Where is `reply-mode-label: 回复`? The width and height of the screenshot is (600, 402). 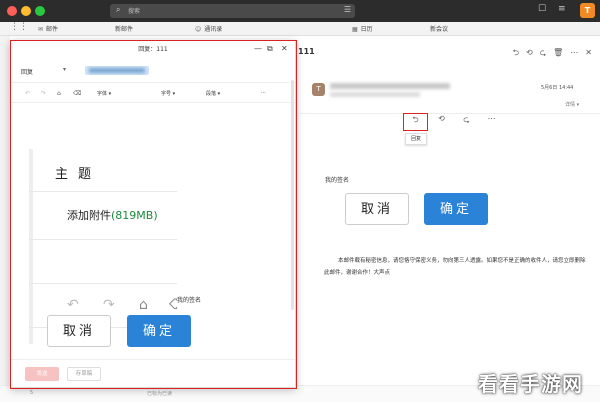 reply-mode-label: 回复 is located at coordinates (27, 71).